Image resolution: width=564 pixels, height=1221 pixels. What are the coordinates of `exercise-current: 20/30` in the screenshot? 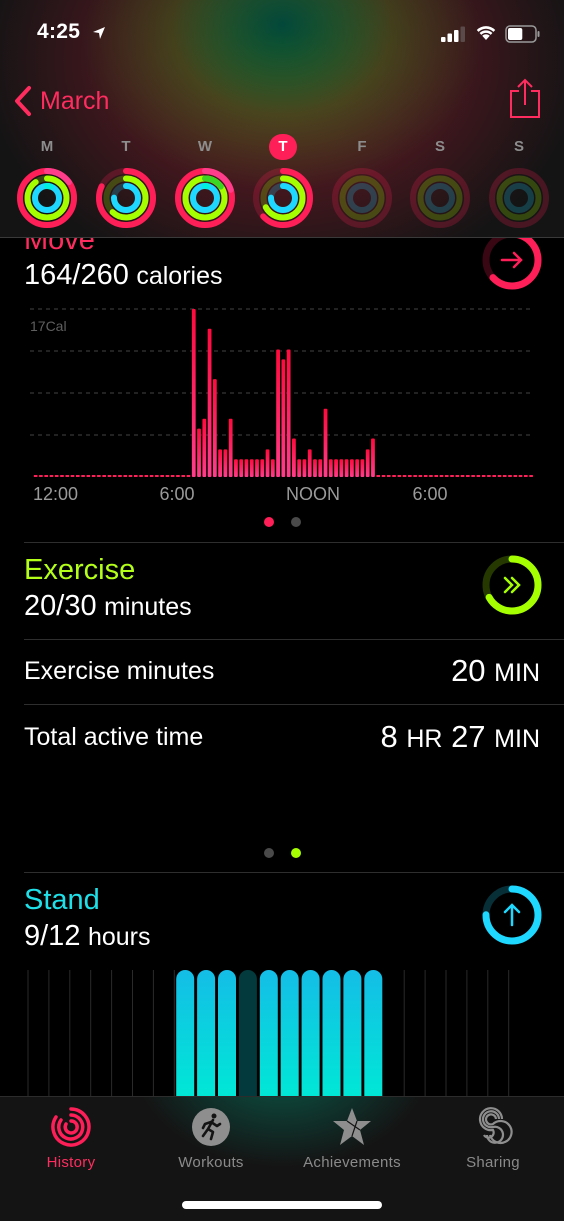 It's located at (60, 606).